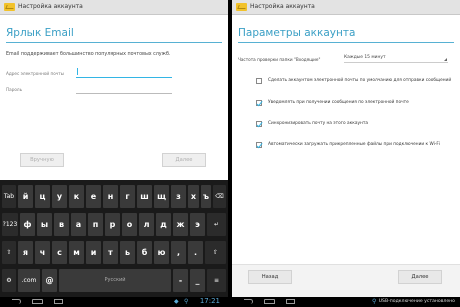 This screenshot has width=460, height=307. What do you see at coordinates (197, 224) in the screenshot?
I see `key: э` at bounding box center [197, 224].